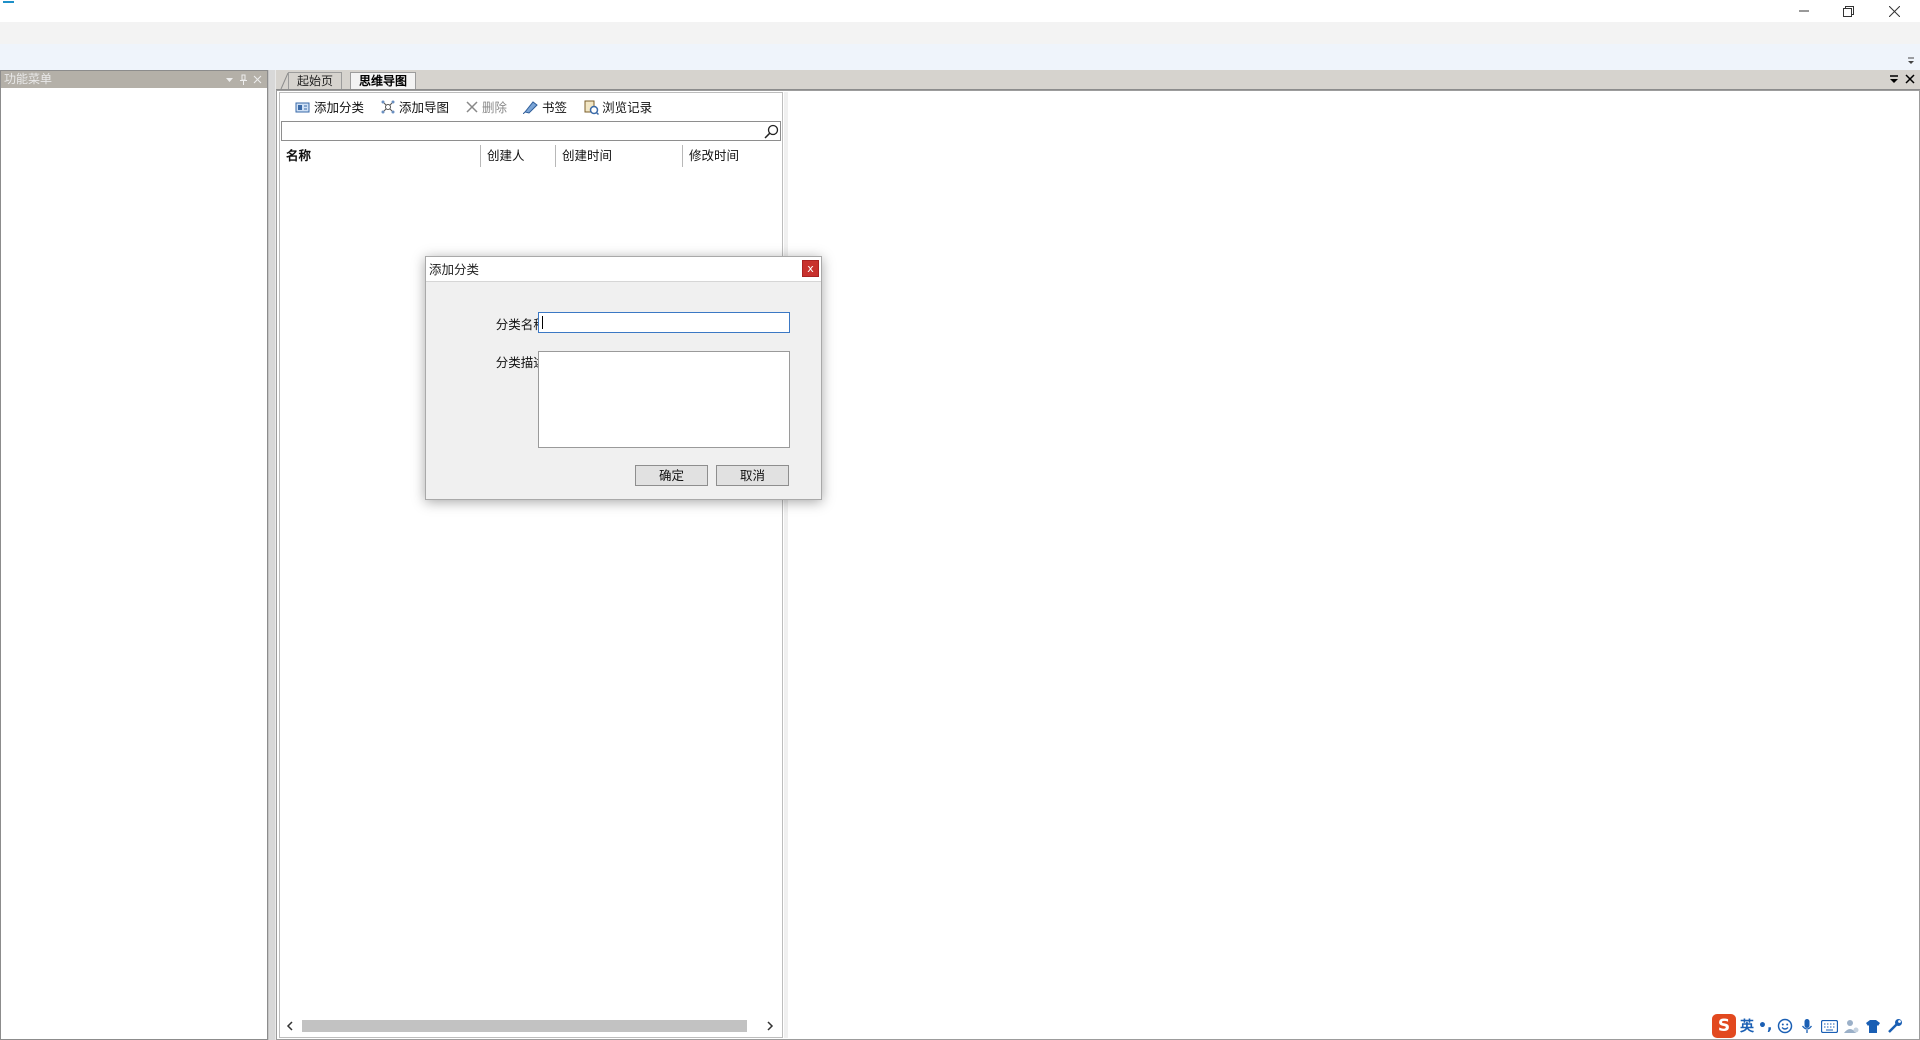 This screenshot has width=1920, height=1040. I want to click on column-header-modified: 修改时间, so click(732, 156).